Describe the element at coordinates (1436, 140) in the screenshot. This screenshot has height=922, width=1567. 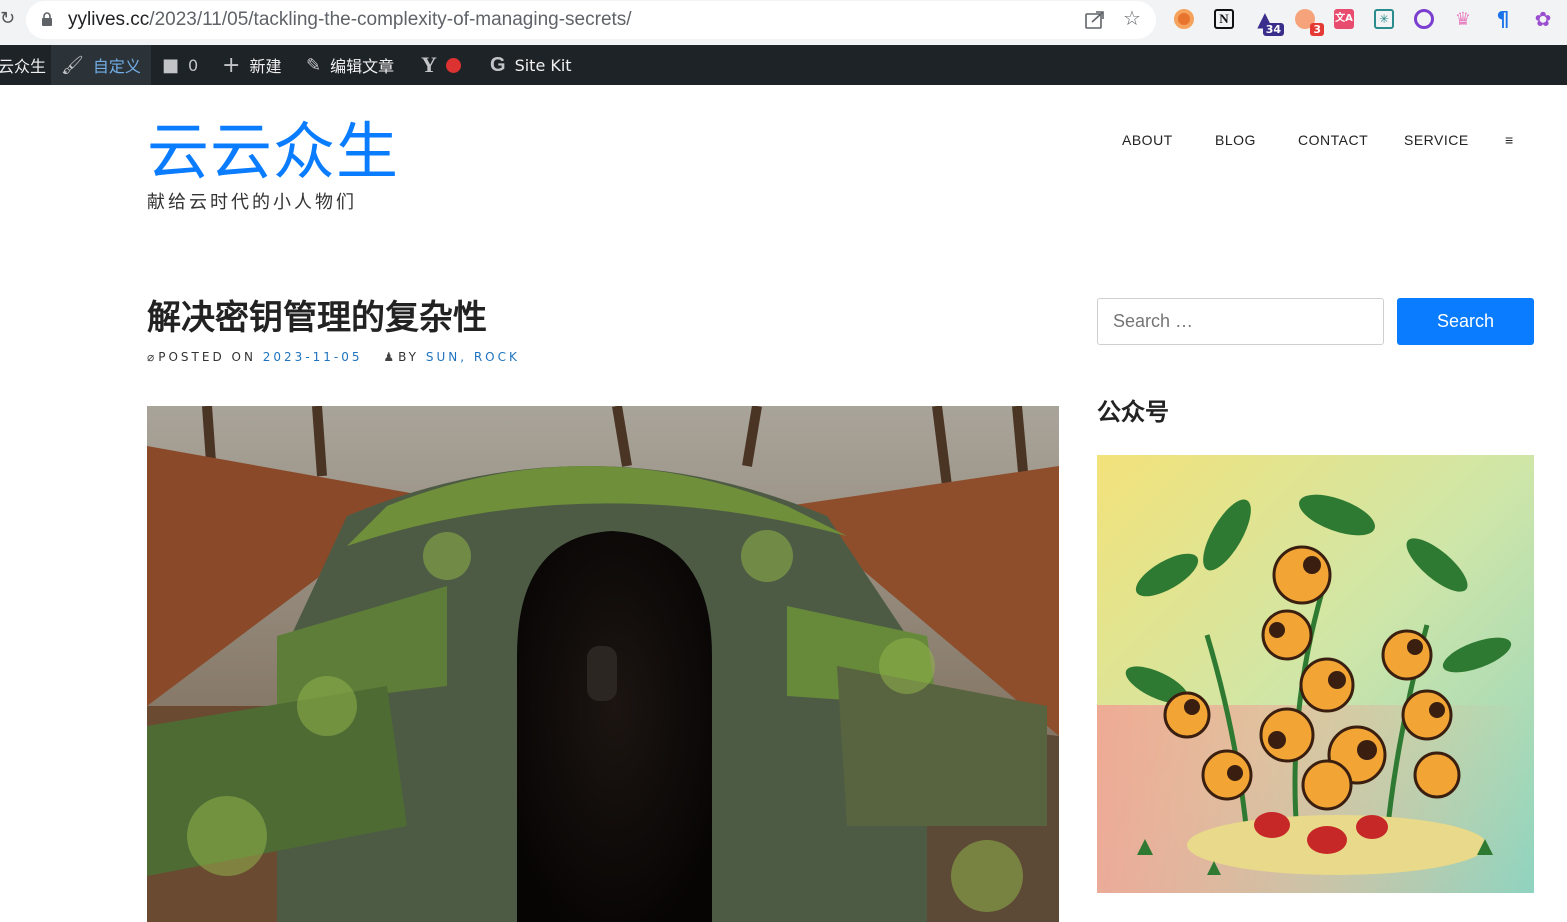
I see `nav-service: SERVICE` at that location.